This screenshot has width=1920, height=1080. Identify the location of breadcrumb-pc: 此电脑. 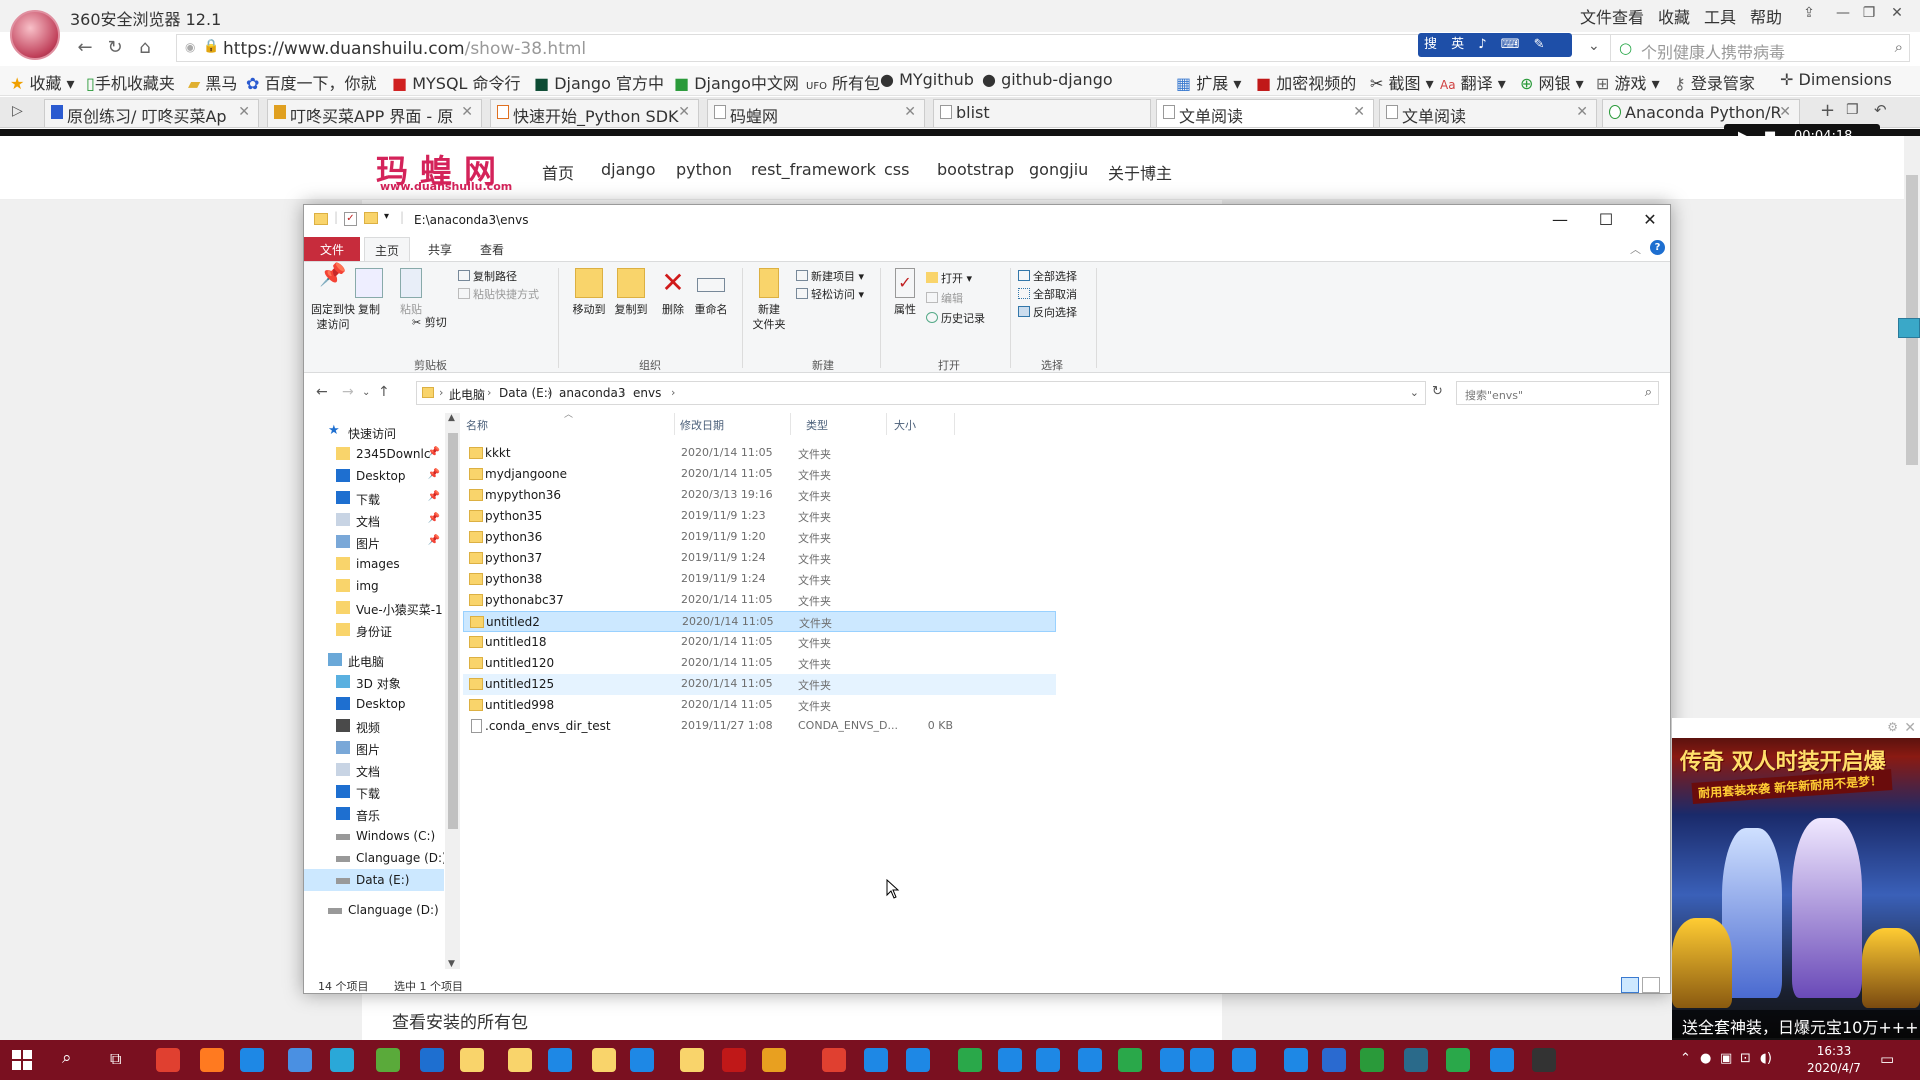
(467, 394).